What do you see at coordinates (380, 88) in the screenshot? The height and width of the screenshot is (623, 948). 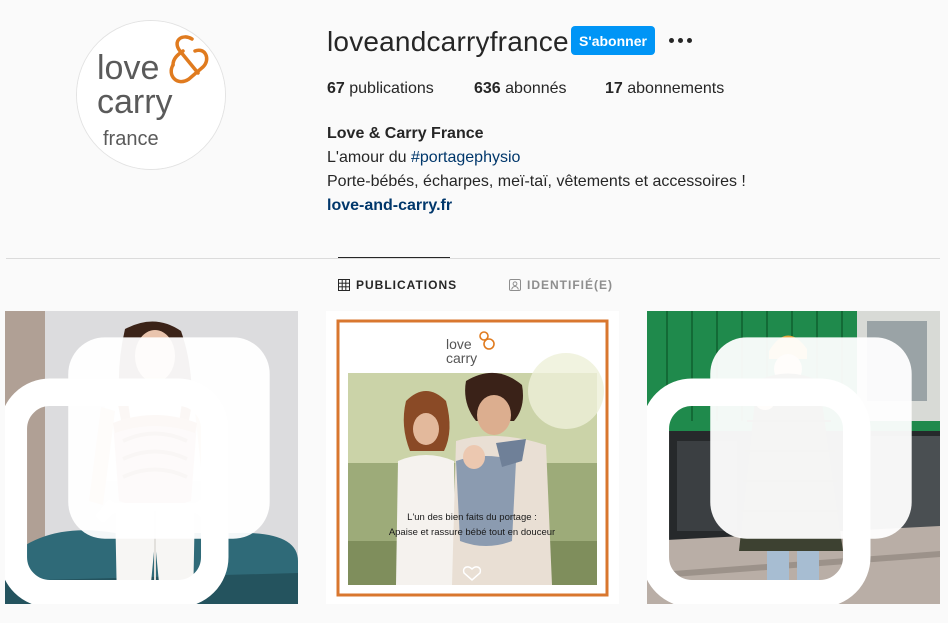 I see `posts-count: 67 publications` at bounding box center [380, 88].